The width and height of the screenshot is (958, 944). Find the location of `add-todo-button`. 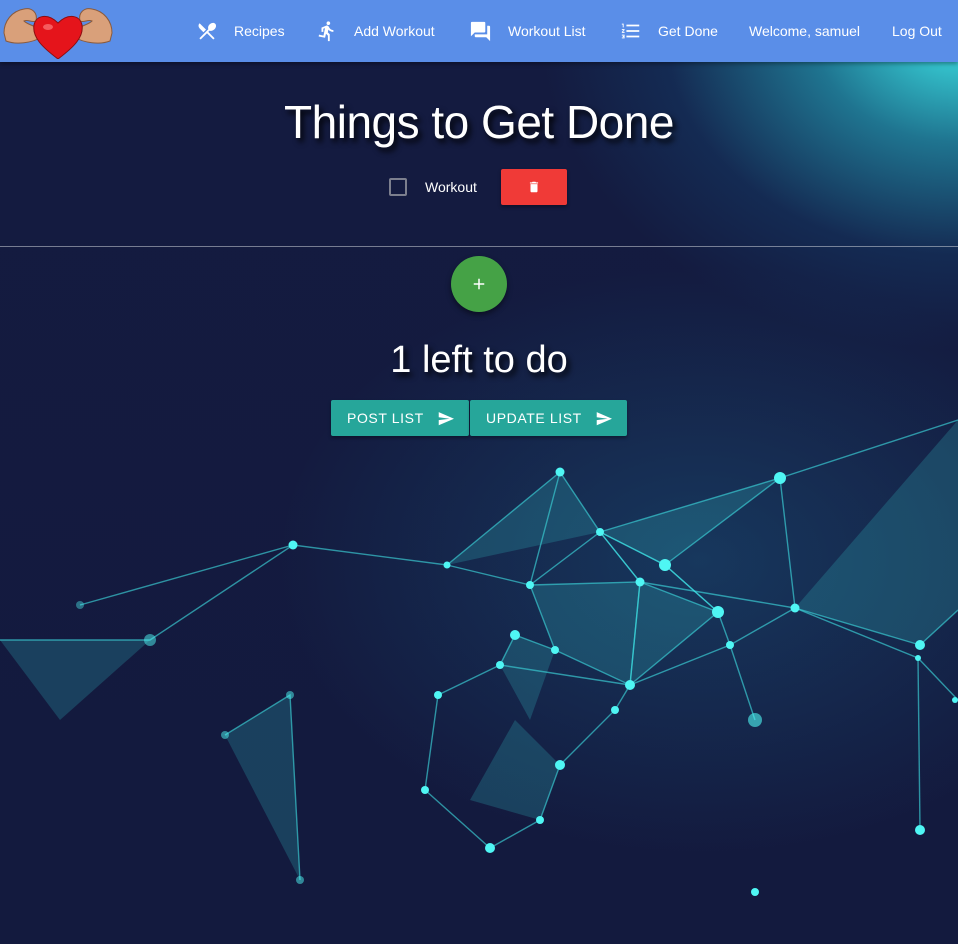

add-todo-button is located at coordinates (479, 284).